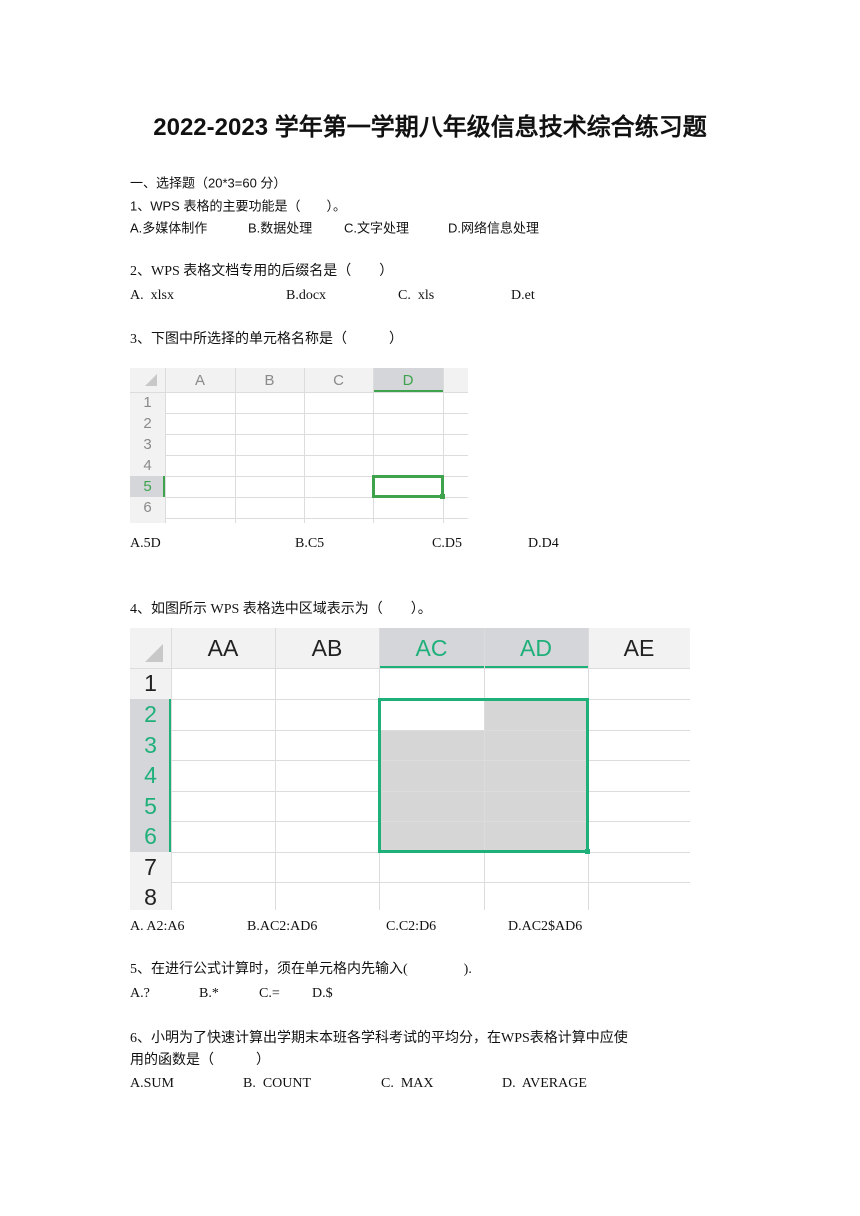 This screenshot has width=860, height=1216. Describe the element at coordinates (408, 380) in the screenshot. I see `column-header-D: D` at that location.